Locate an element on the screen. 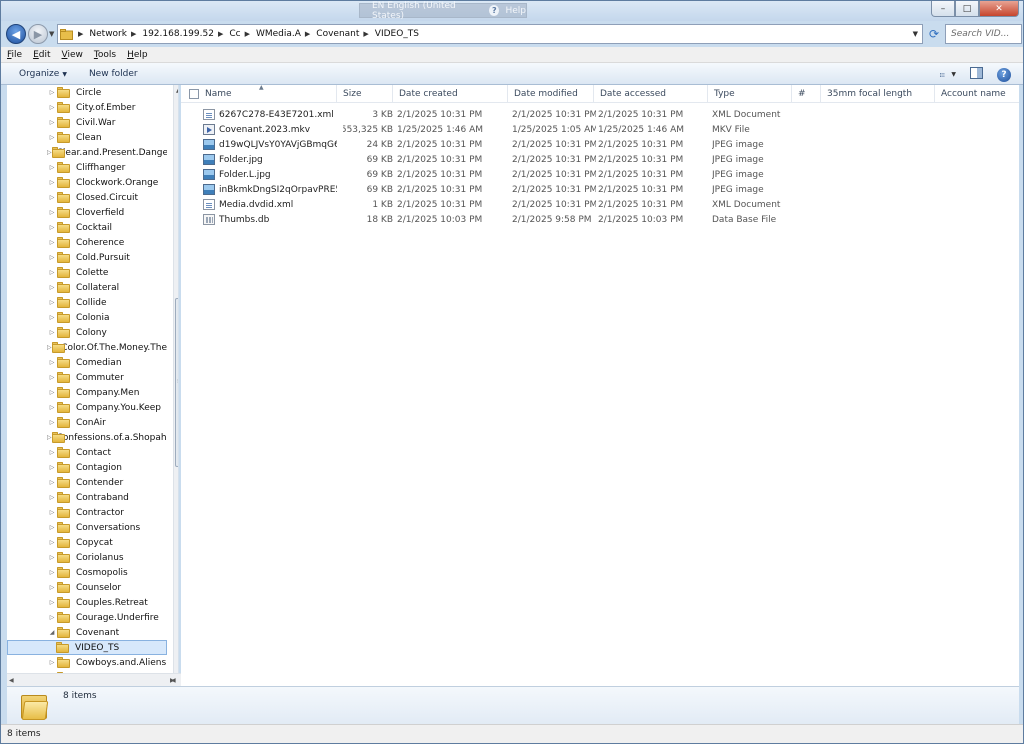  tree-item: ▷ Cocktail is located at coordinates (87, 227).